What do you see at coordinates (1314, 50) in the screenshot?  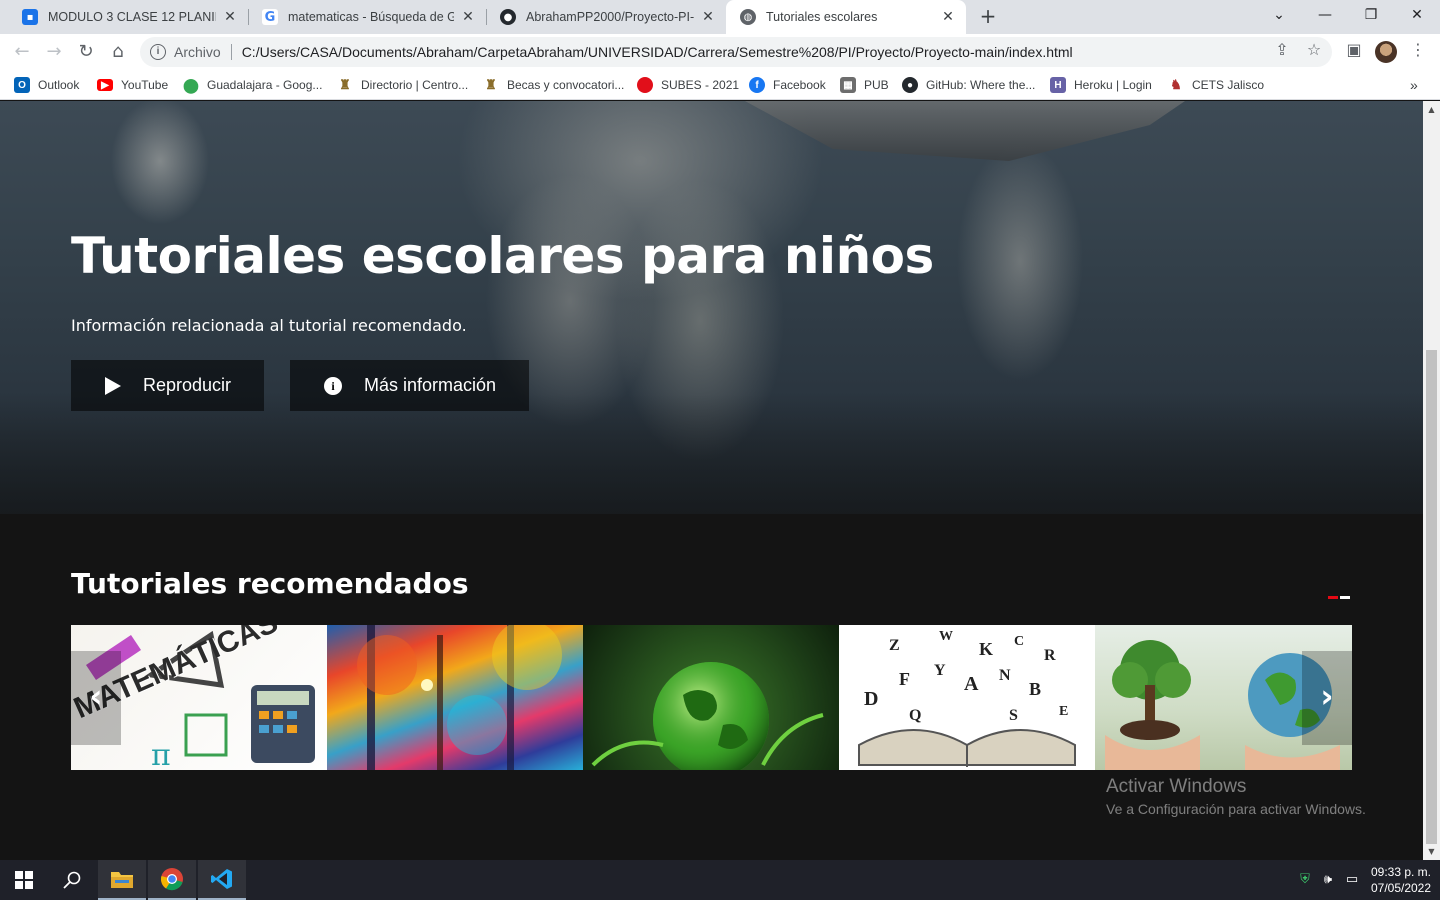 I see `bookmark-star-icon: ☆` at bounding box center [1314, 50].